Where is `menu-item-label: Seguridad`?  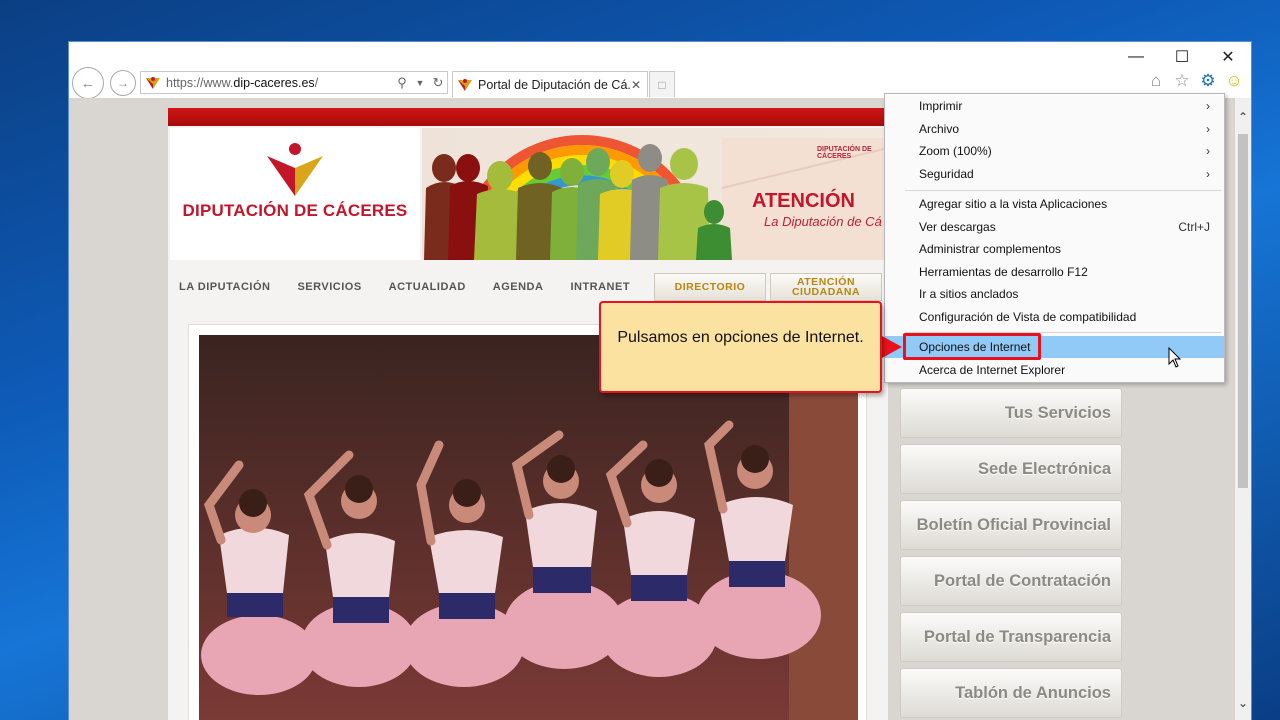 menu-item-label: Seguridad is located at coordinates (946, 174).